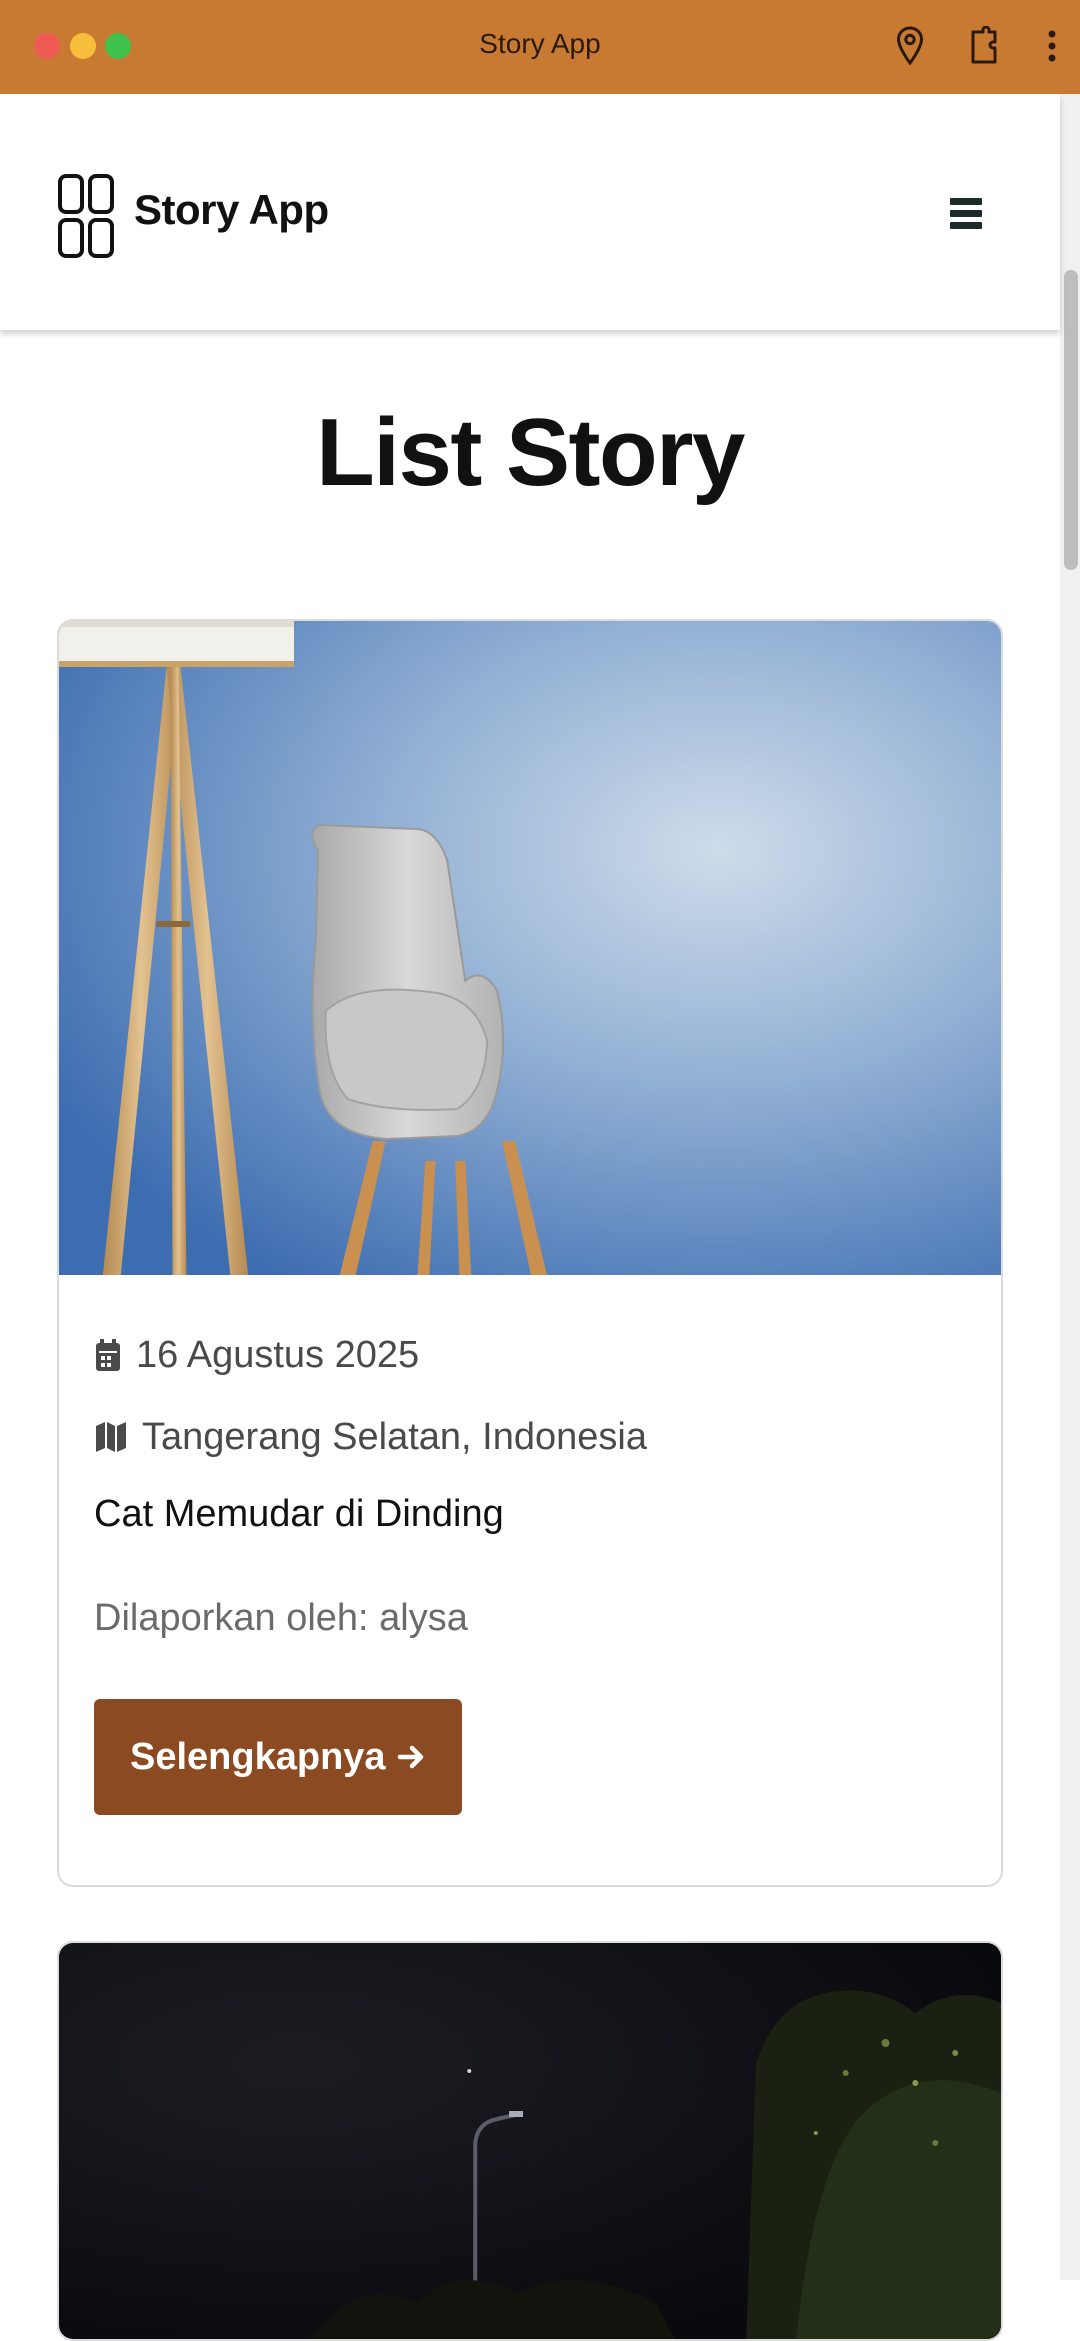  Describe the element at coordinates (394, 1436) in the screenshot. I see `story-location-text: Tangerang Selatan, Indonesia` at that location.